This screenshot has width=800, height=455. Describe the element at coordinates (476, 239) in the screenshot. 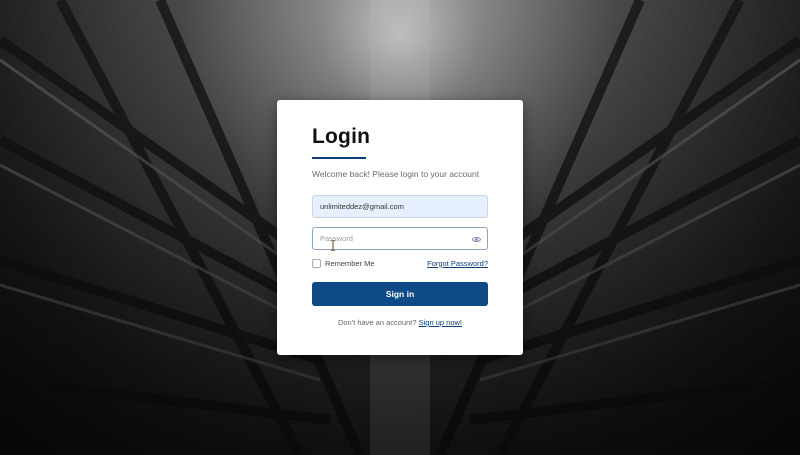

I see `eye-icon` at that location.